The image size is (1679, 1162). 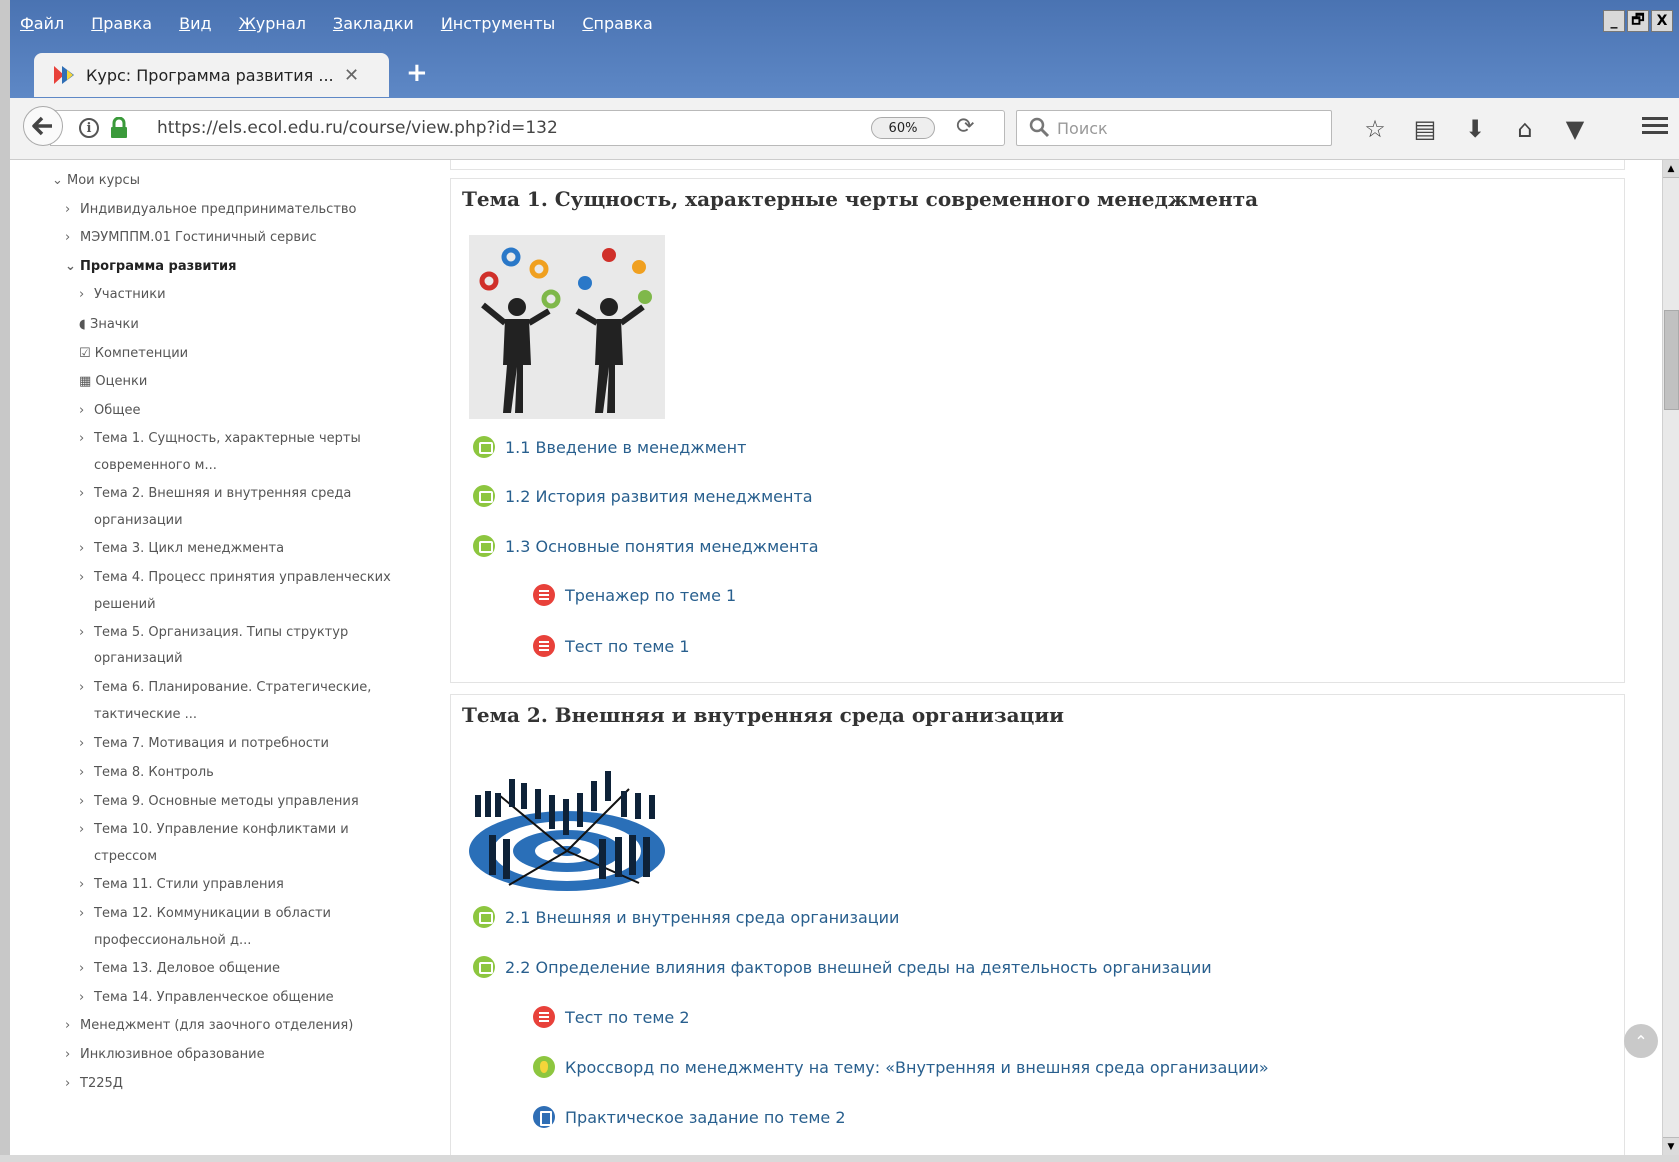 I want to click on pocket-icon: ▼, so click(x=1575, y=129).